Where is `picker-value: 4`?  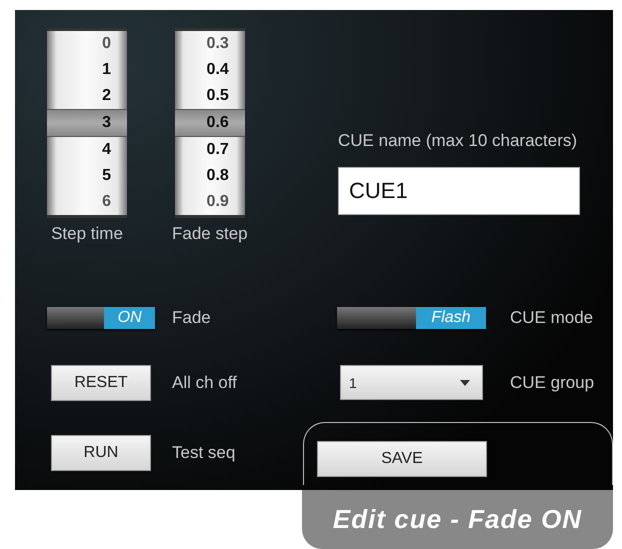
picker-value: 4 is located at coordinates (87, 150).